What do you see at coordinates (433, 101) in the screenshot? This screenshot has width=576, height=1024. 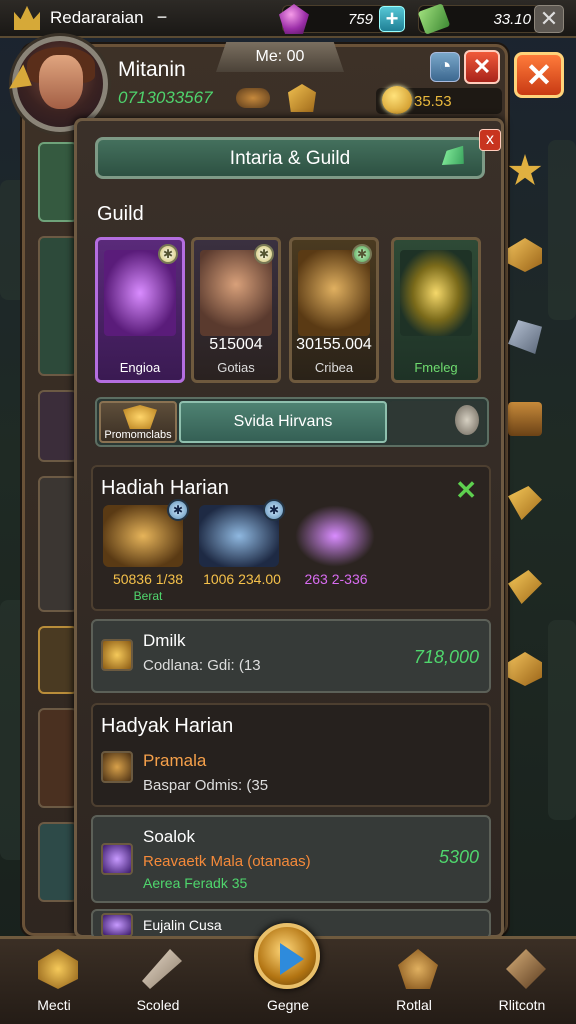 I see `gold-value: 35.53` at bounding box center [433, 101].